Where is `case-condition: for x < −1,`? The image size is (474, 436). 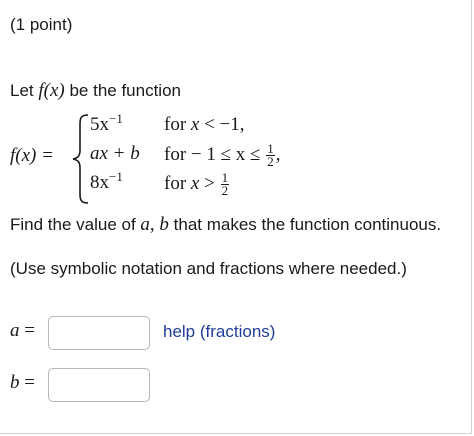
case-condition: for x < −1, is located at coordinates (204, 124).